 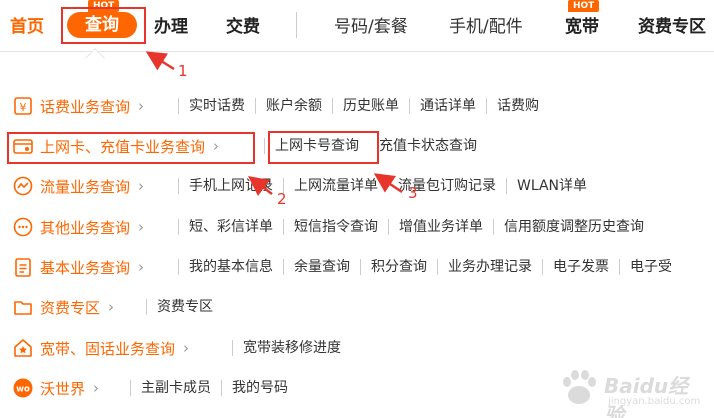 What do you see at coordinates (388, 183) in the screenshot?
I see `arrow-3-icon` at bounding box center [388, 183].